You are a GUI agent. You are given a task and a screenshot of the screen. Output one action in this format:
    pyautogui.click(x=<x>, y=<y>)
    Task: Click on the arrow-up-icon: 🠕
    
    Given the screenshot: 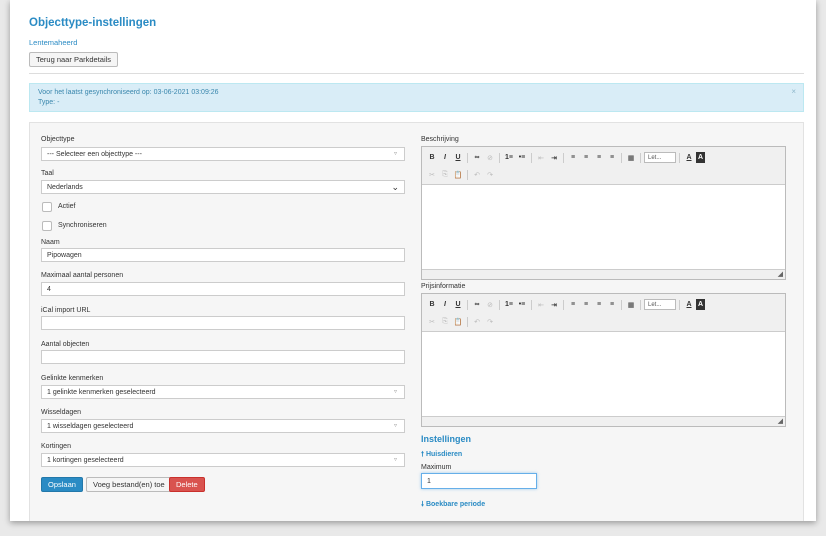 What is the action you would take?
    pyautogui.click(x=423, y=454)
    